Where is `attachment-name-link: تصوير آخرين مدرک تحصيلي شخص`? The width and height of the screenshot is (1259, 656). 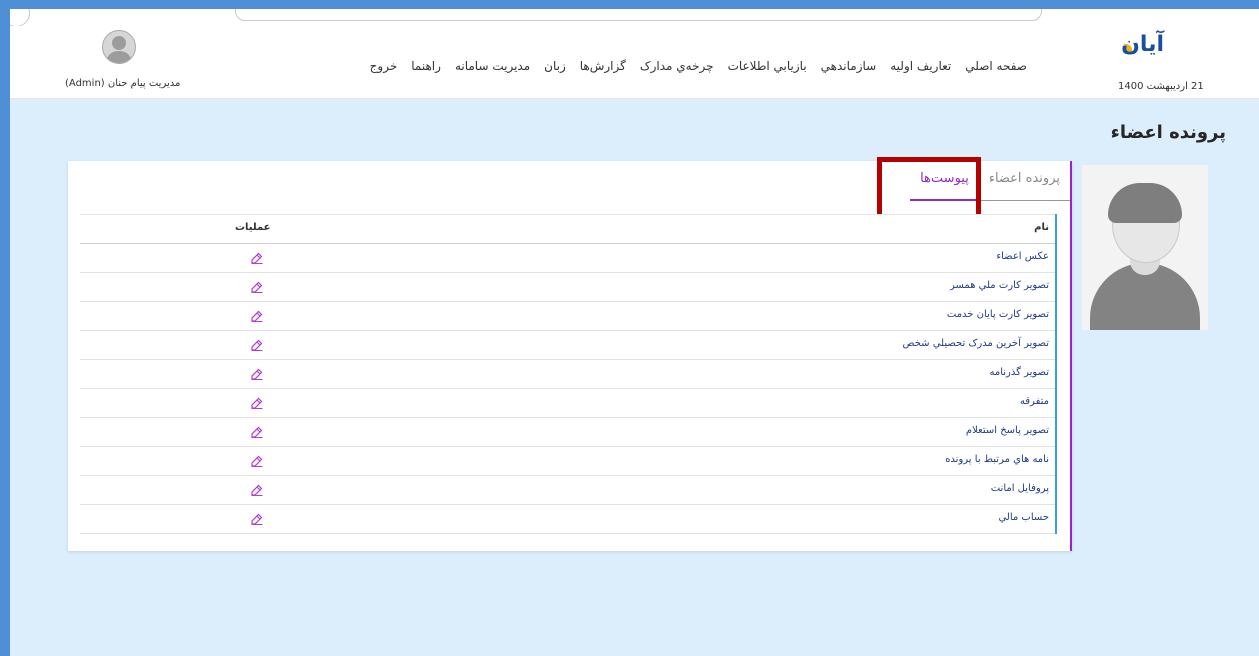
attachment-name-link: تصوير آخرين مدرک تحصيلي شخص is located at coordinates (975, 343).